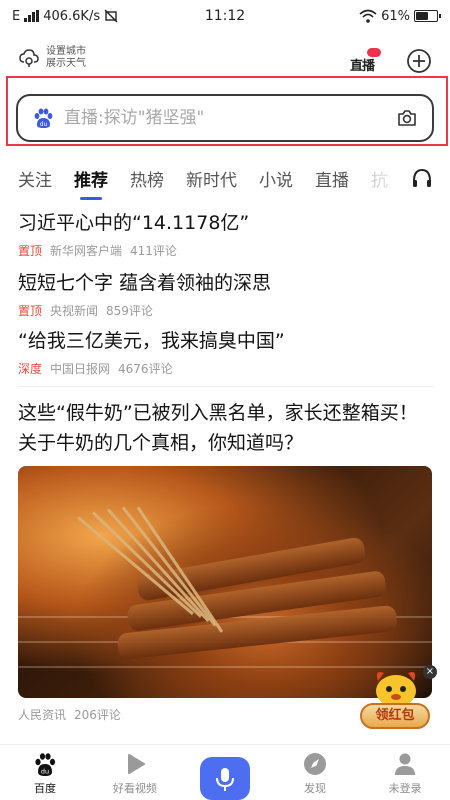  What do you see at coordinates (430, 672) in the screenshot?
I see `promo-close-button: ×` at bounding box center [430, 672].